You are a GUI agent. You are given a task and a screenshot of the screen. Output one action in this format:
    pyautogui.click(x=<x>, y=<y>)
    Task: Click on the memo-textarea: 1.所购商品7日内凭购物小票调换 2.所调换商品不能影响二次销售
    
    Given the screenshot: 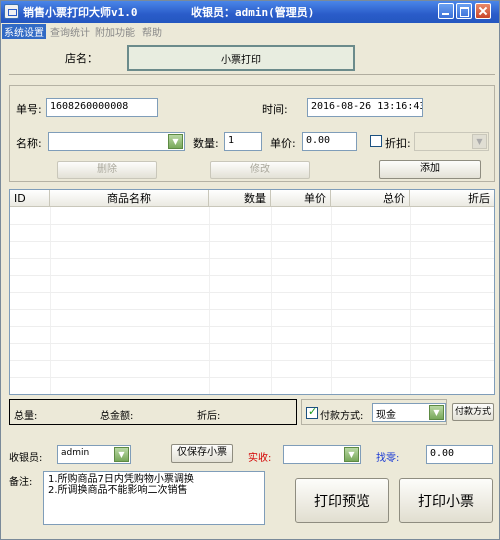 What is the action you would take?
    pyautogui.click(x=154, y=498)
    